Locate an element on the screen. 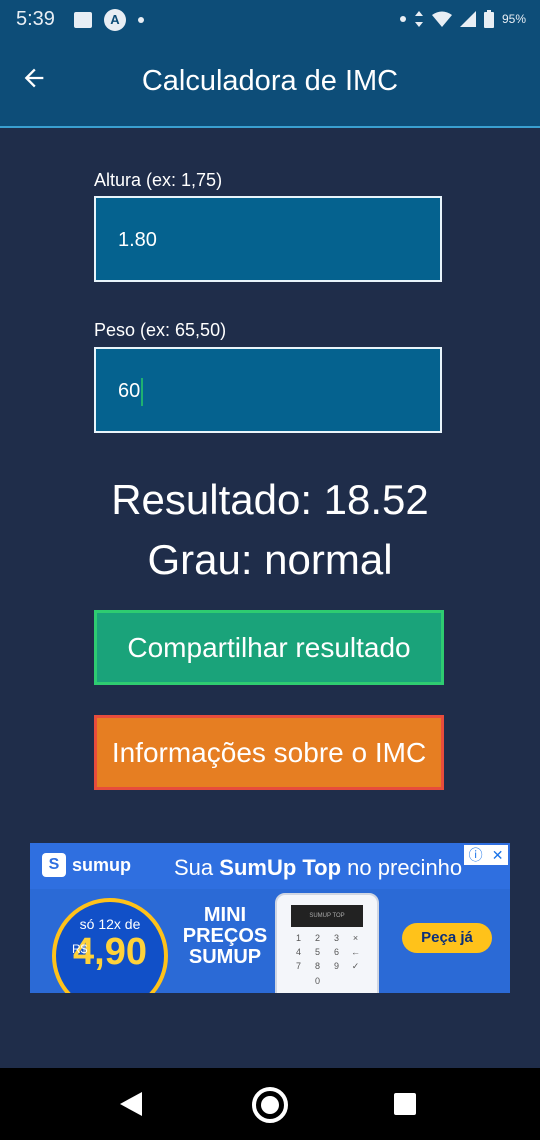 Image resolution: width=540 pixels, height=1140 pixels. ad-headline: Sua SumUp Top no precinho is located at coordinates (318, 868).